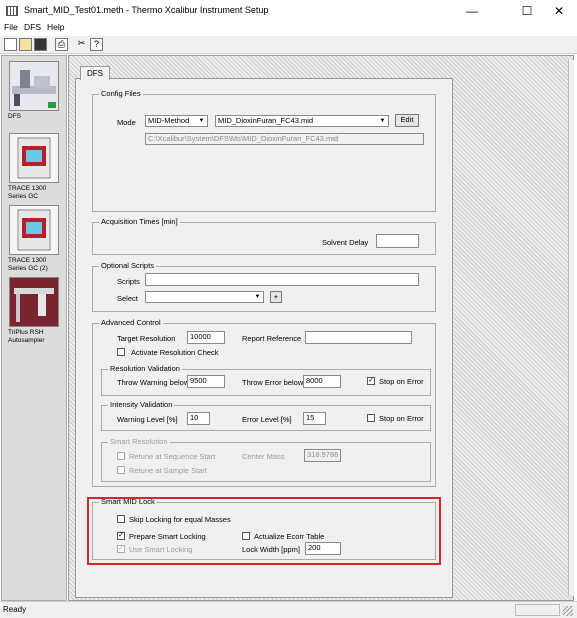  Describe the element at coordinates (264, 150) in the screenshot. I see `config-files-group: Config Files` at that location.